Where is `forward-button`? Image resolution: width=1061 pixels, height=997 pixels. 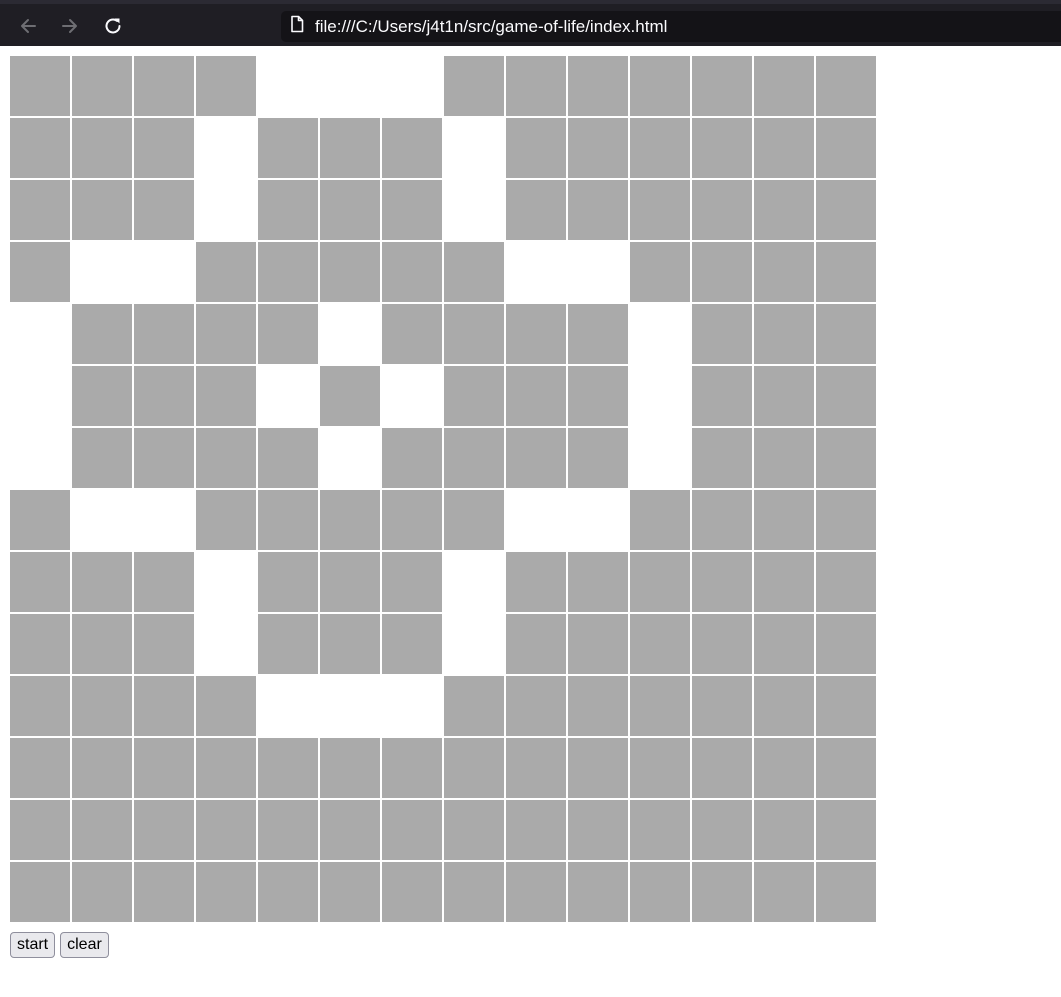 forward-button is located at coordinates (70, 26).